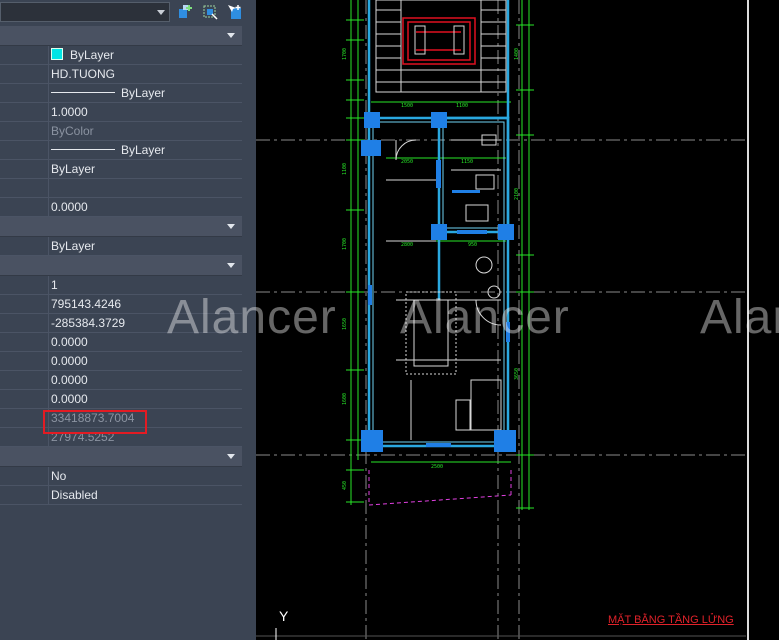 The height and width of the screenshot is (640, 779). I want to click on svg-text: 1150, so click(467, 162).